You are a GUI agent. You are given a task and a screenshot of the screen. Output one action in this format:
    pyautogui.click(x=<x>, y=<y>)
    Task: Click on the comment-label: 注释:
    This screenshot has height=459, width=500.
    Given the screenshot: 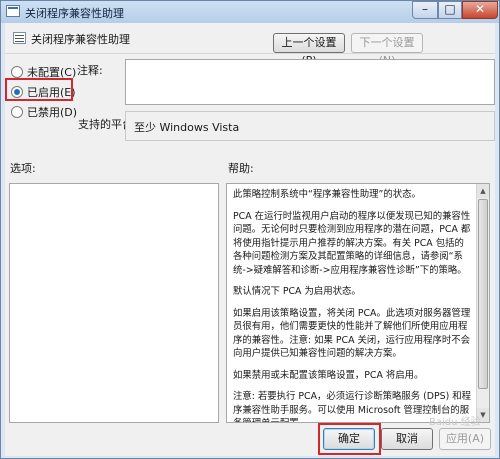 What is the action you would take?
    pyautogui.click(x=90, y=70)
    